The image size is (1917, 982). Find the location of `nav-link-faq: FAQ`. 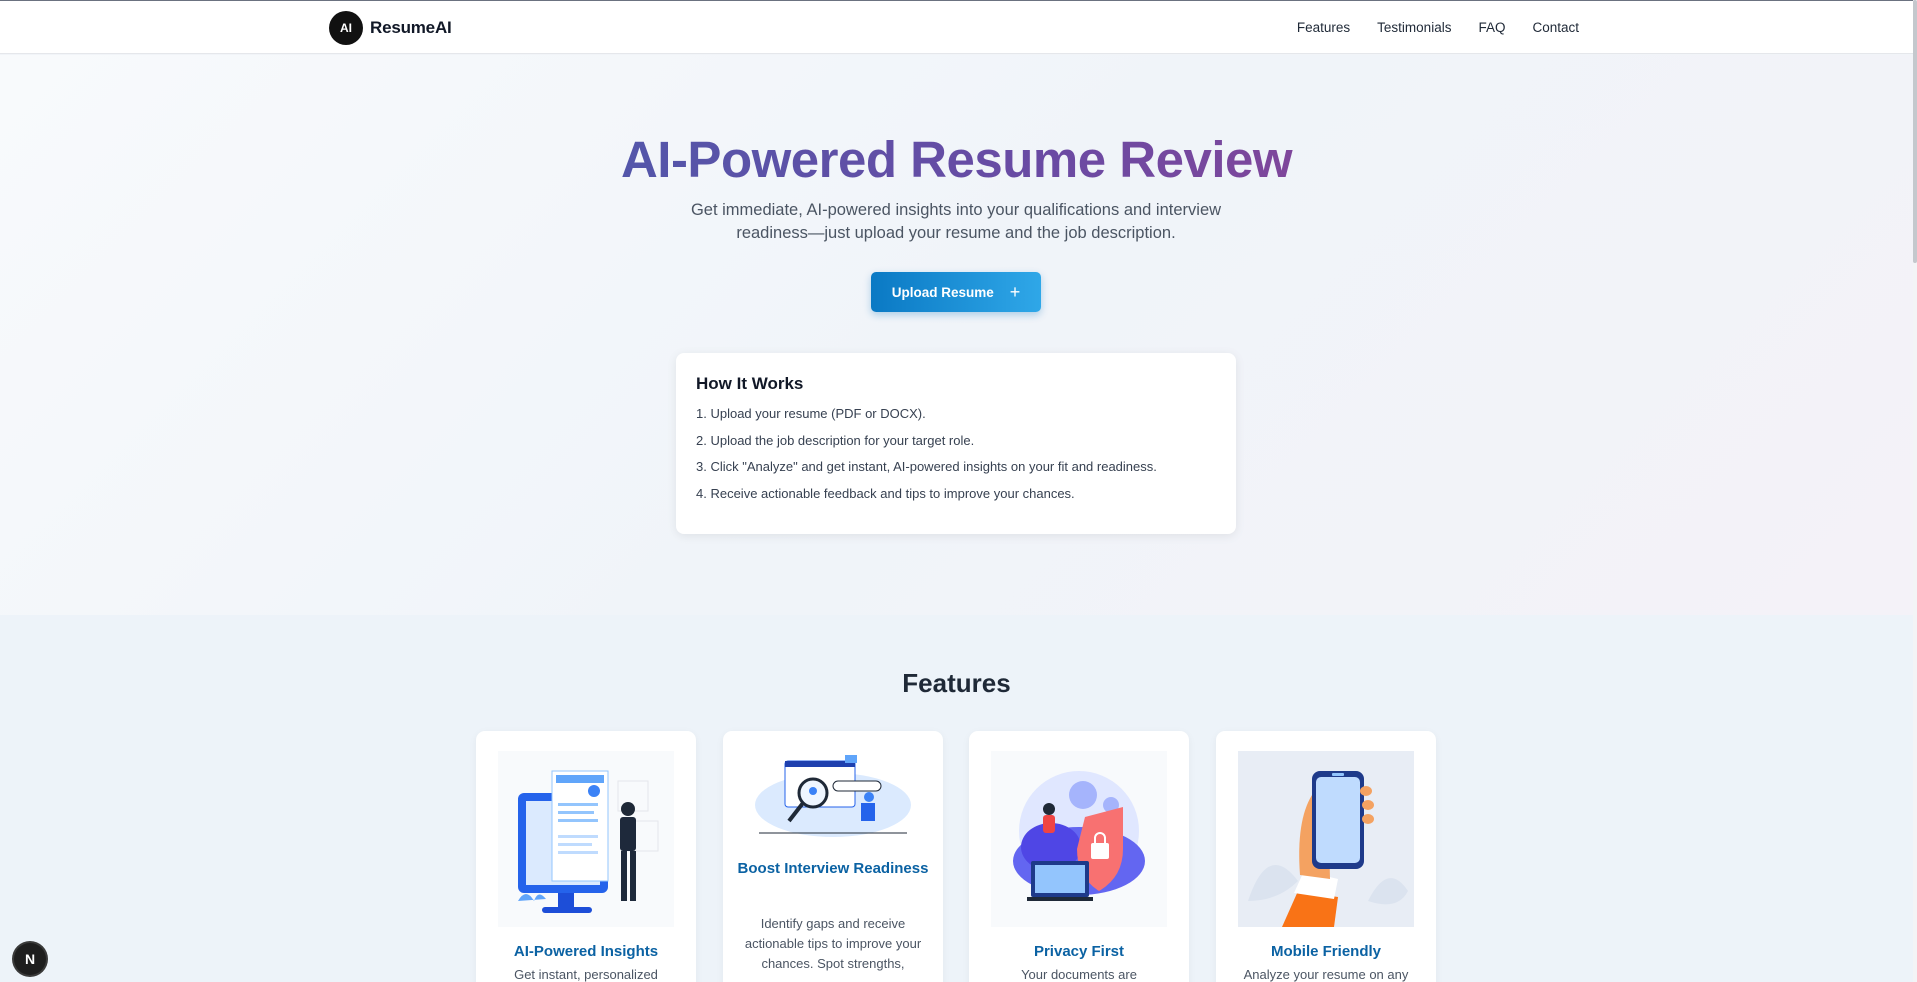

nav-link-faq: FAQ is located at coordinates (1491, 27).